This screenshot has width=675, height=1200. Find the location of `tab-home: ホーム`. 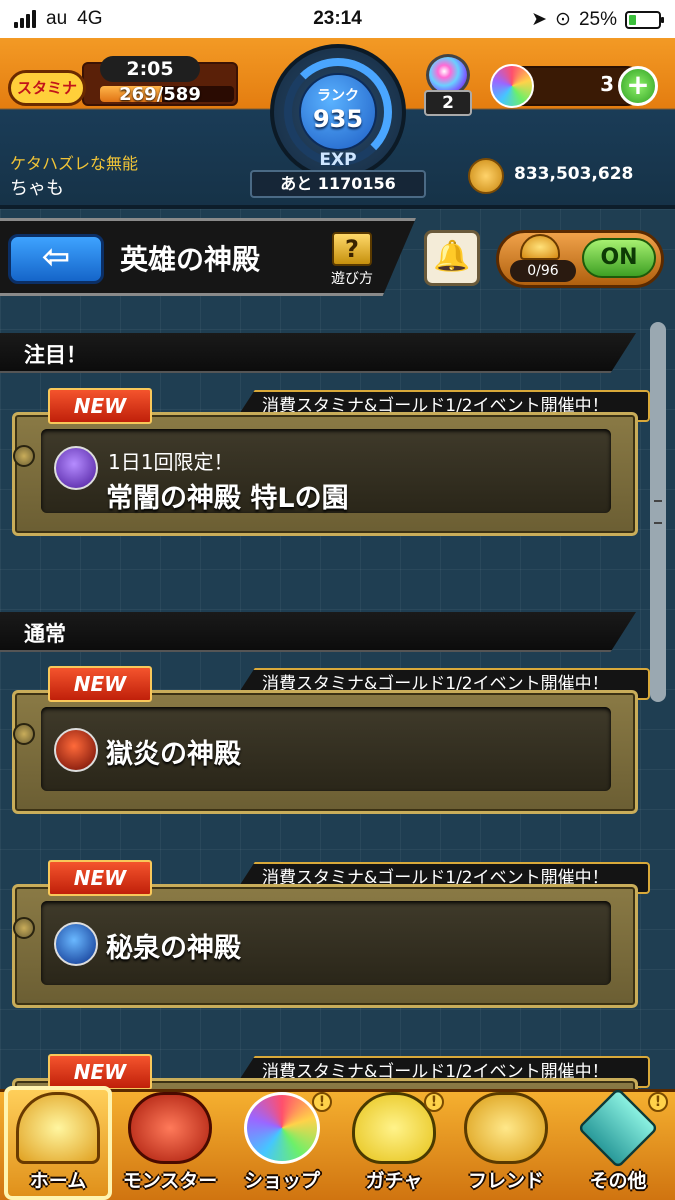

tab-home: ホーム is located at coordinates (58, 1144).